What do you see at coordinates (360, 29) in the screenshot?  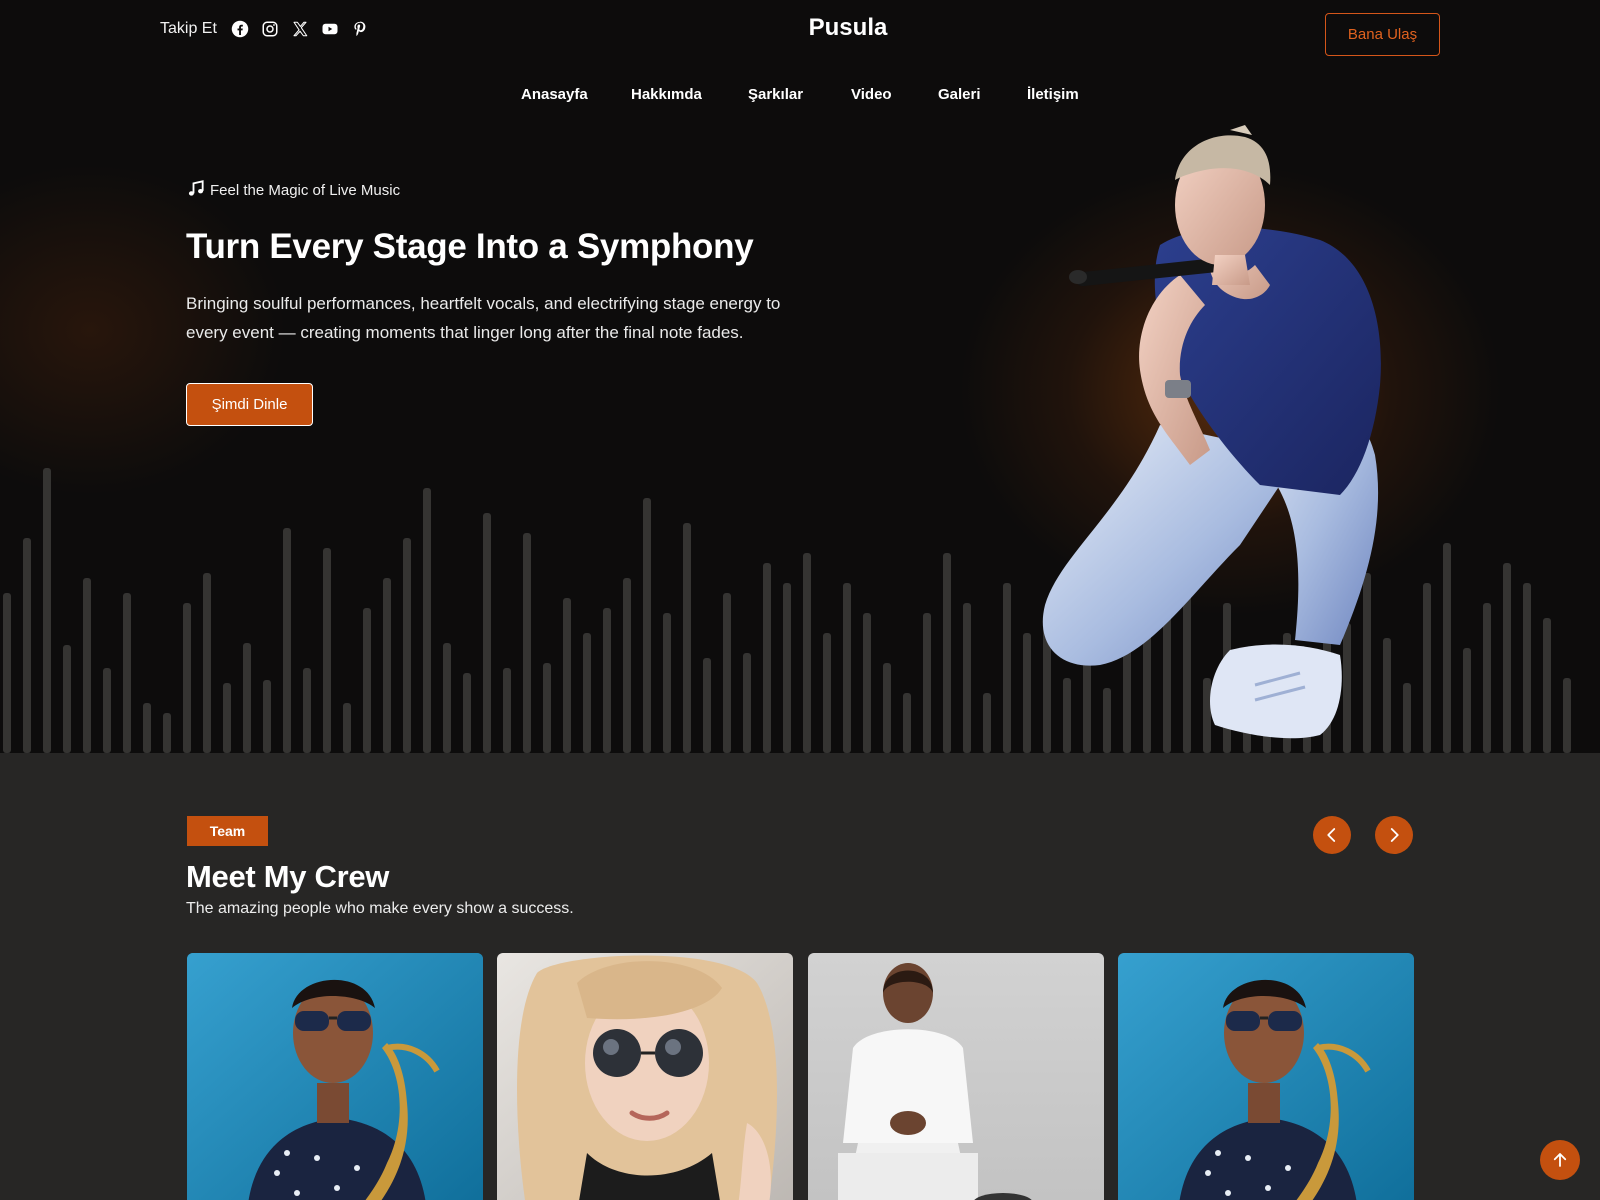 I see `pinterest-icon` at bounding box center [360, 29].